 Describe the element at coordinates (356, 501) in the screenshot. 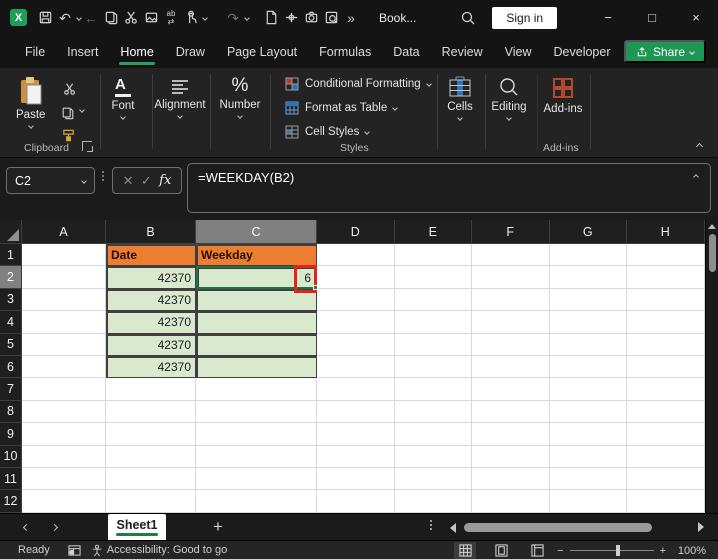

I see `cell-D12` at that location.